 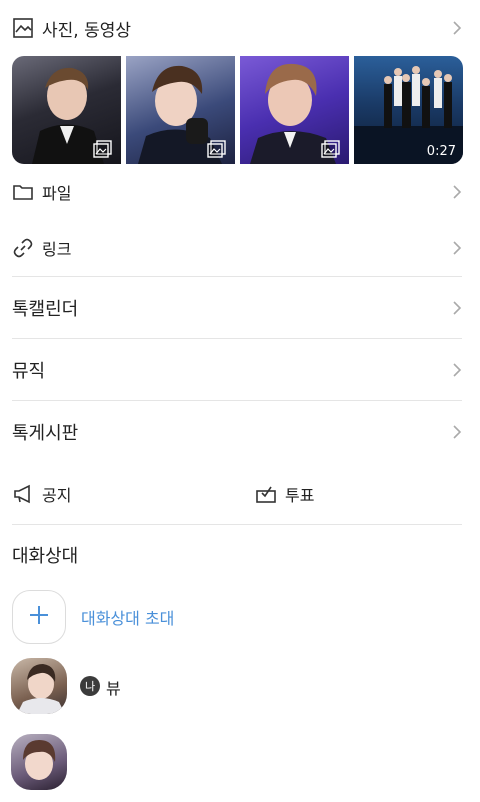 I want to click on menu-item-music: 뮤직, so click(x=240, y=370).